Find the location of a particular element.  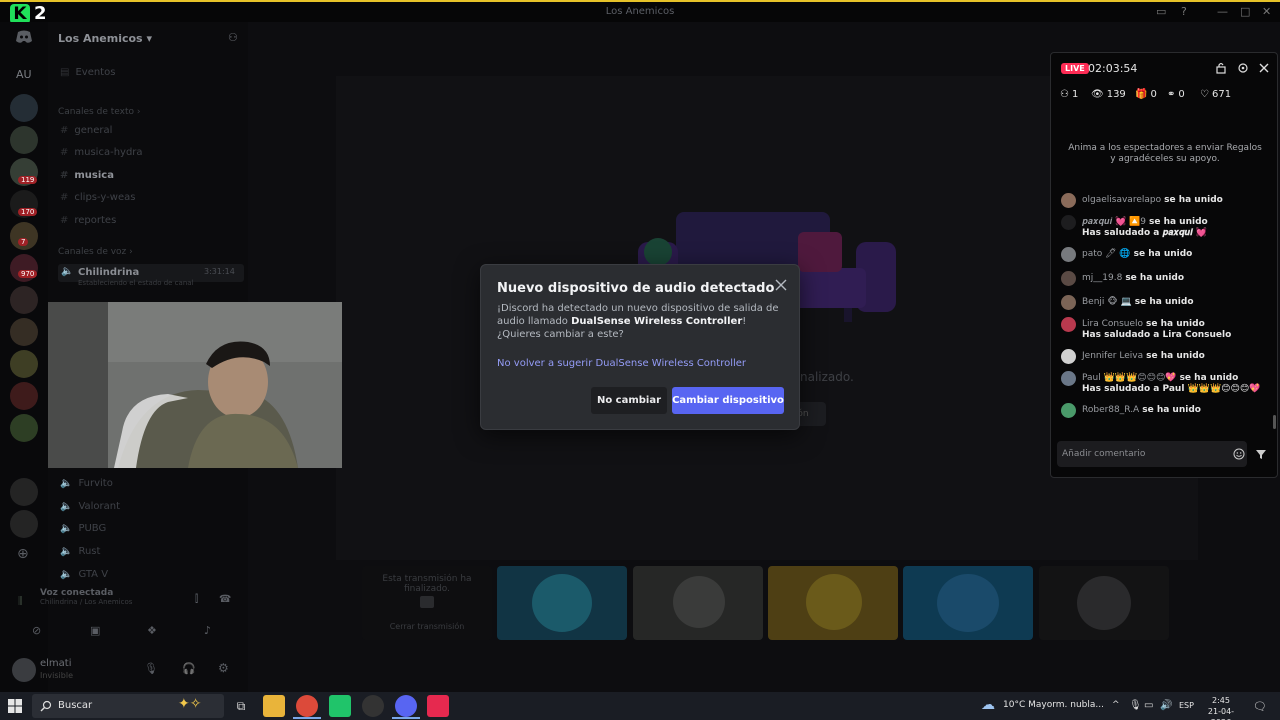

feed-username: Benji 🐵 💻 se ha unido is located at coordinates (1138, 302).